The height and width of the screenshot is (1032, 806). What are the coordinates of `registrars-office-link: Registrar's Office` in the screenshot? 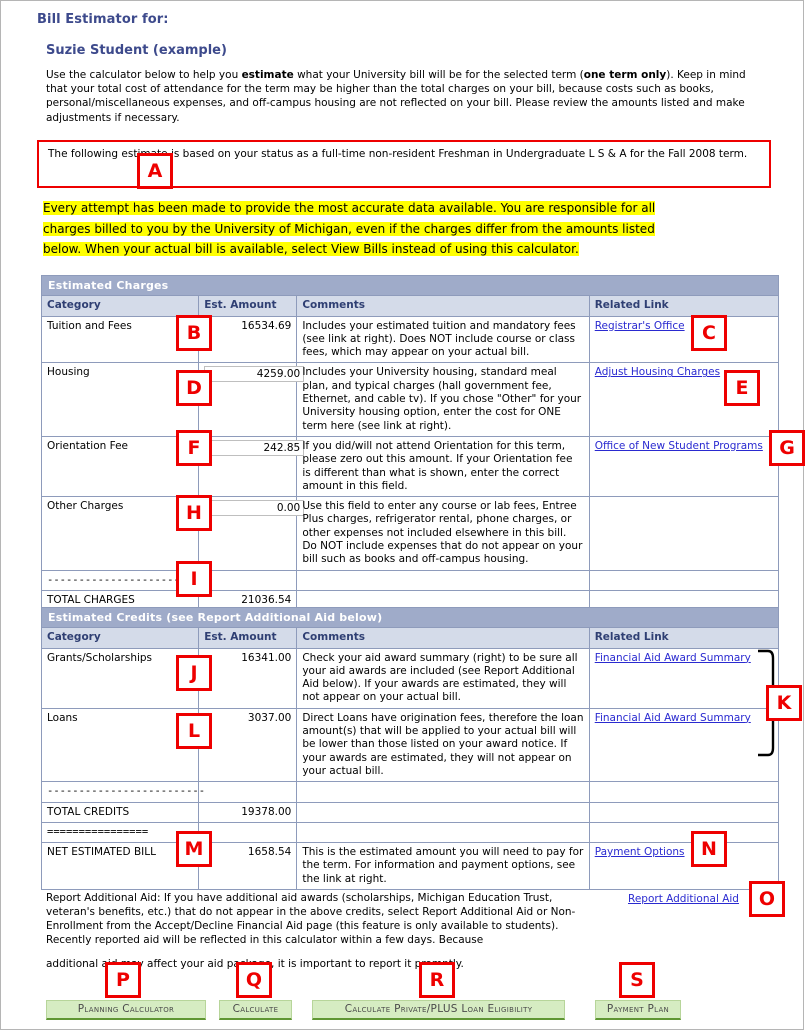 It's located at (640, 326).